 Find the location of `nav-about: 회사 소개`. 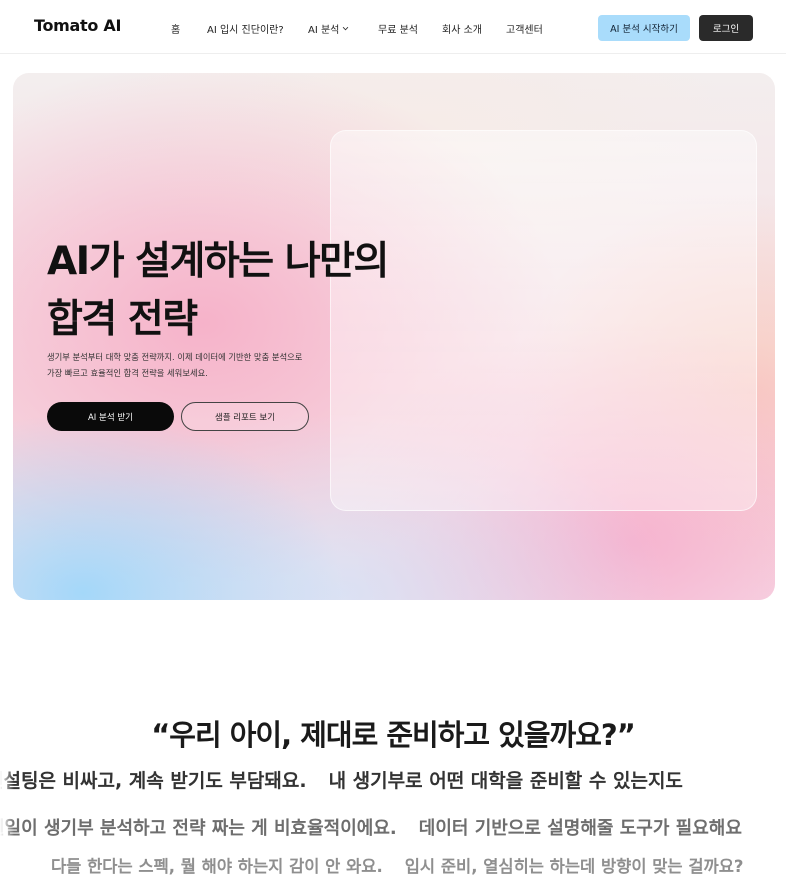

nav-about: 회사 소개 is located at coordinates (462, 28).